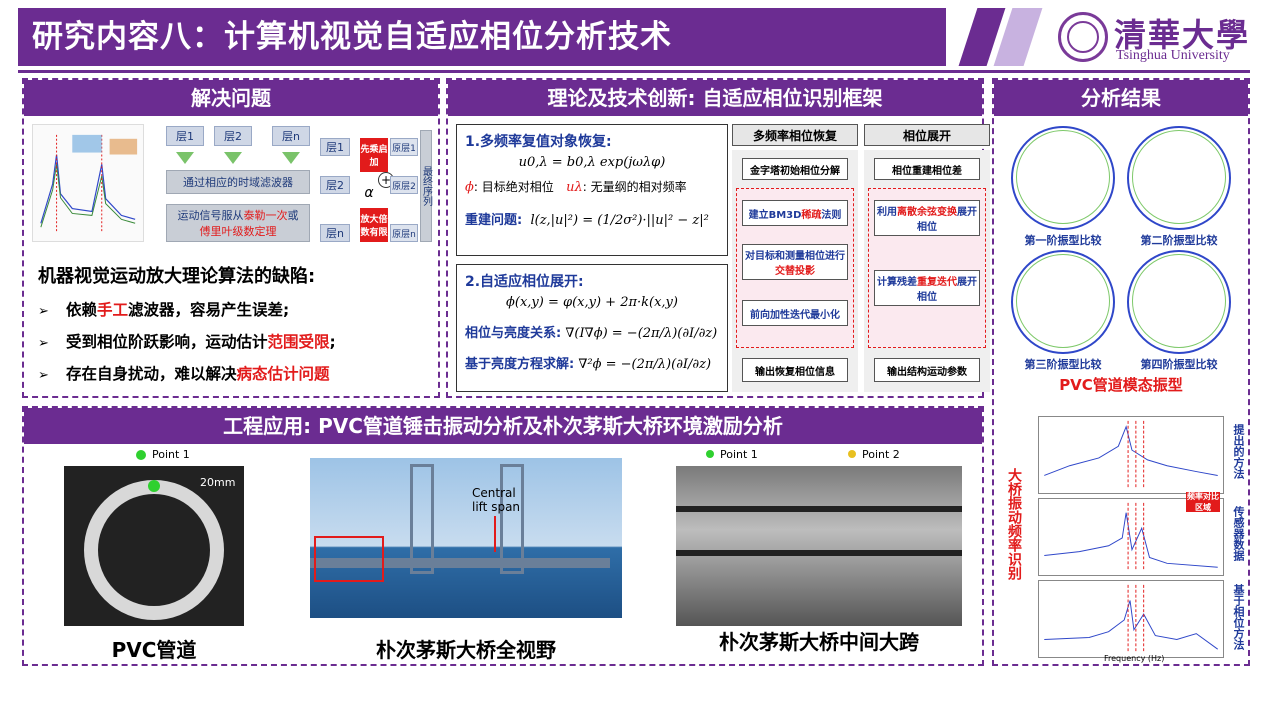  Describe the element at coordinates (496, 507) in the screenshot. I see `lift-span-label: lift span` at that location.